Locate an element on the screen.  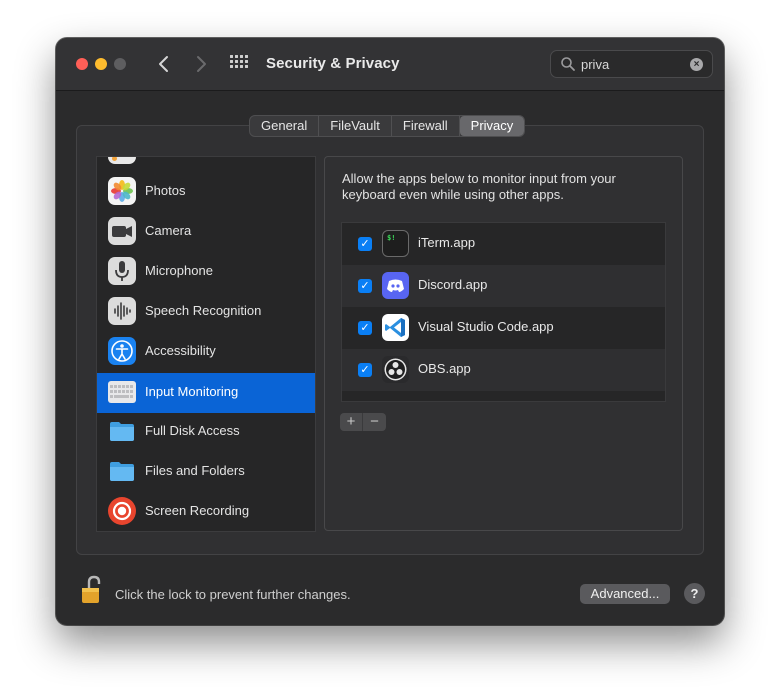
sidebar-item-accessibility: Accessibility is located at coordinates (206, 352).